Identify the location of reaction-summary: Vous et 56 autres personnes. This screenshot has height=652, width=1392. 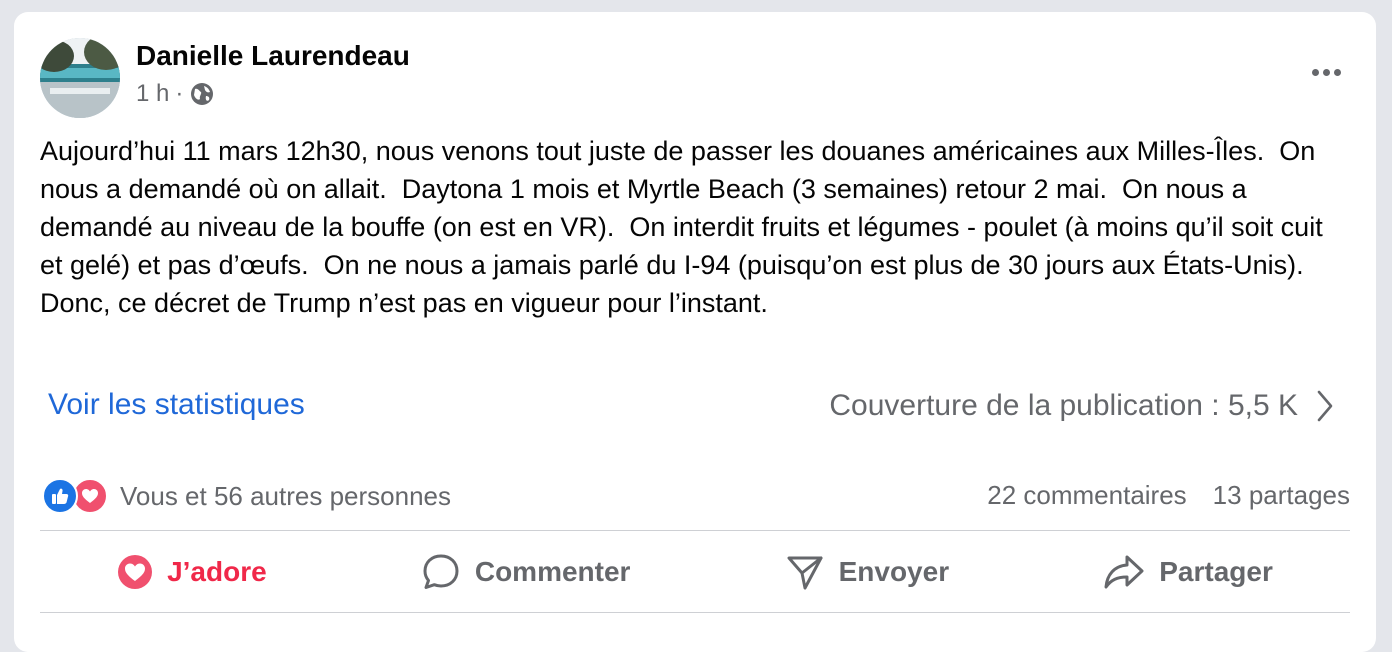
(246, 496).